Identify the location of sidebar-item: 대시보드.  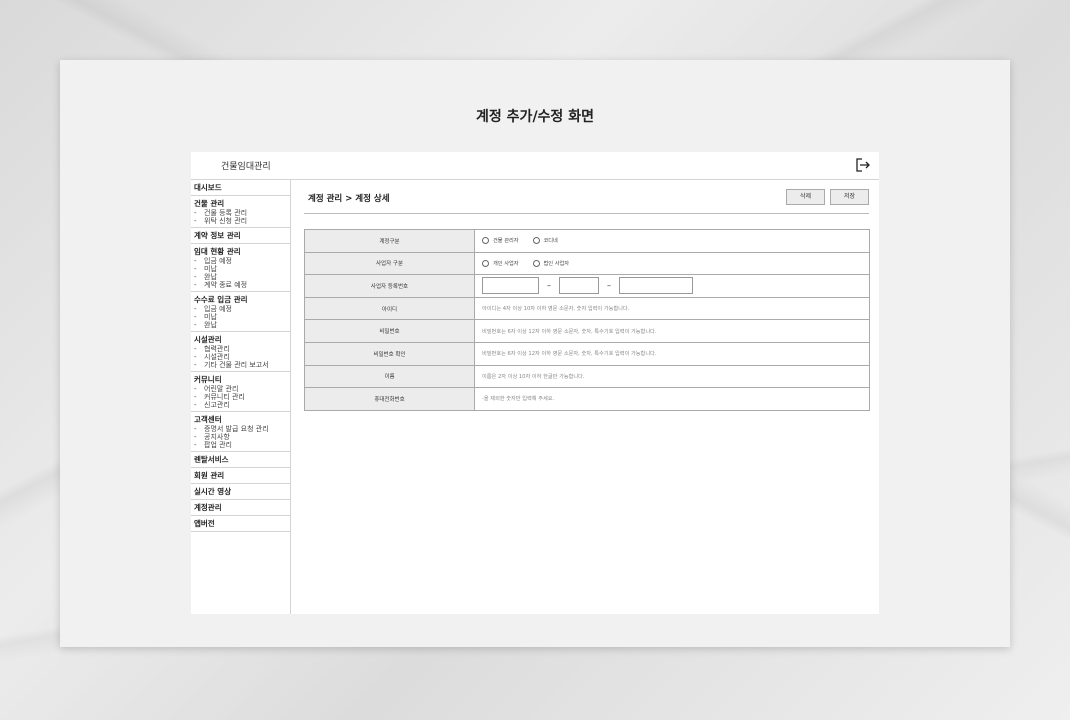
(240, 188).